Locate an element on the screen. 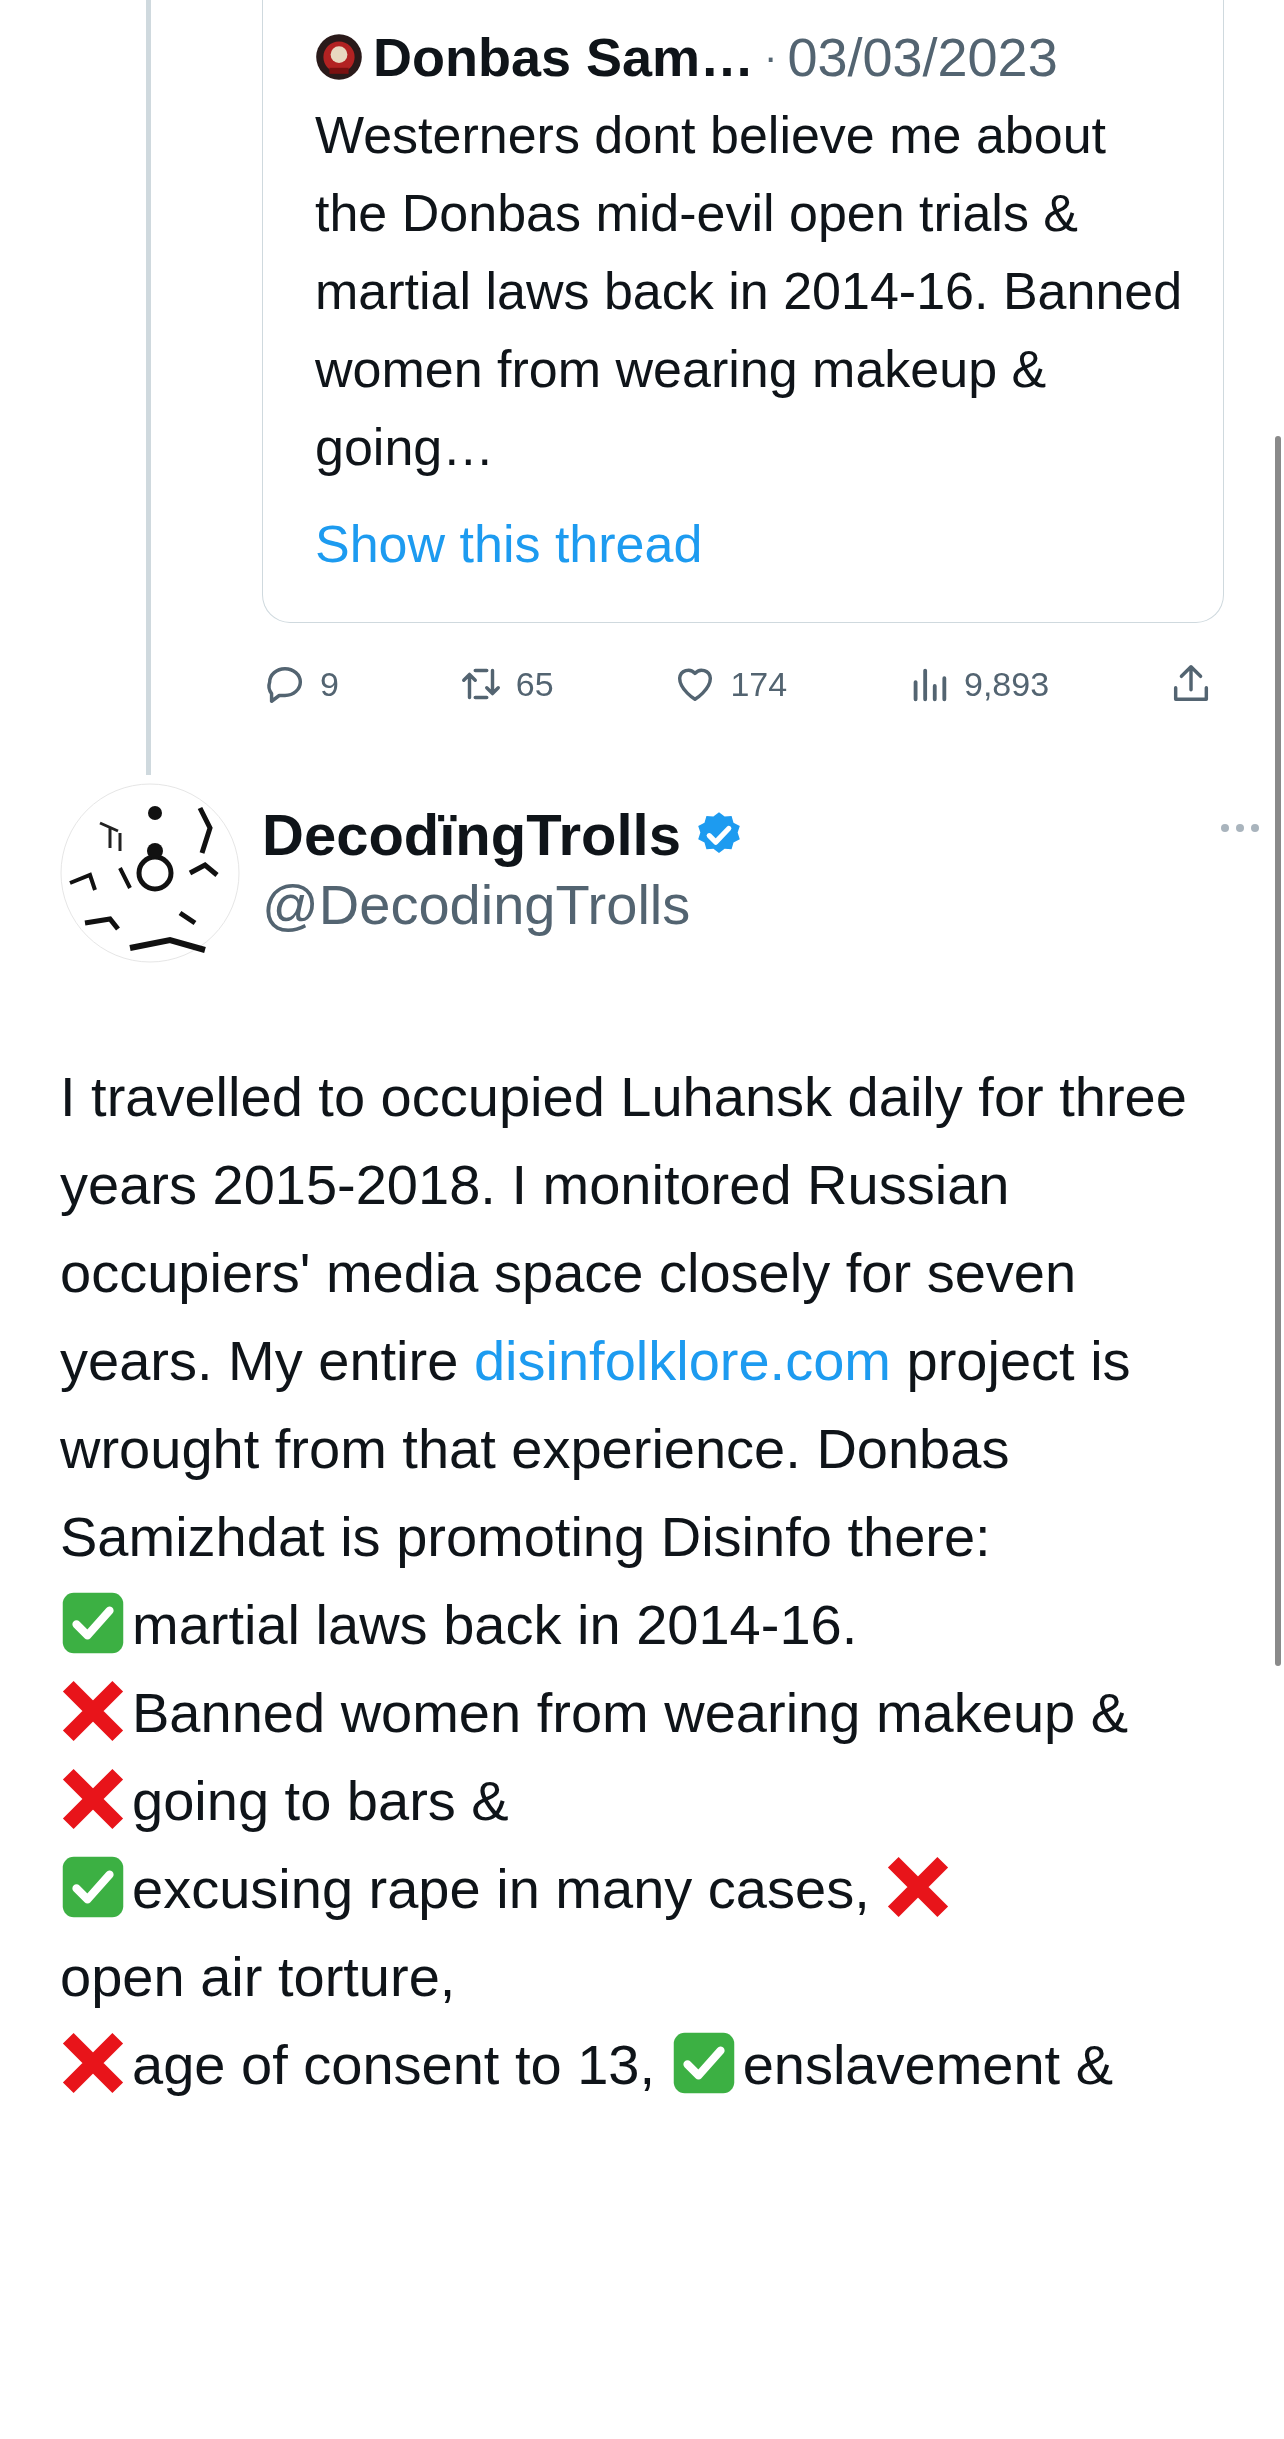  view-count: 9,893 is located at coordinates (1007, 684).